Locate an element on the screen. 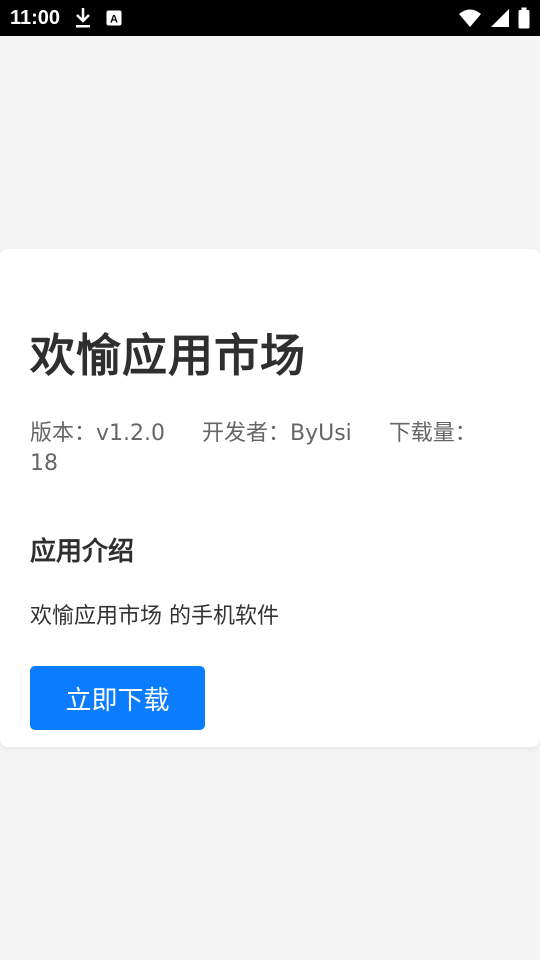 This screenshot has height=960, width=540. app-title: 欢愉应用市场 is located at coordinates (168, 355).